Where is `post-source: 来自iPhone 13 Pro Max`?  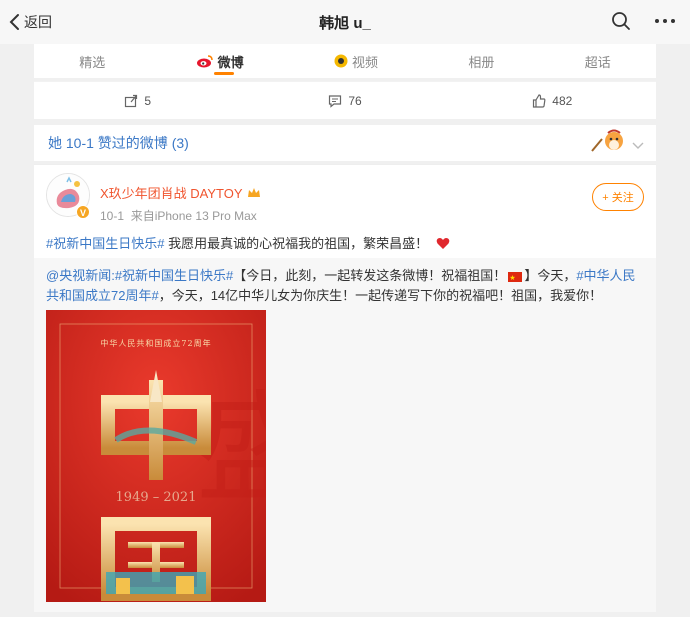 post-source: 来自iPhone 13 Pro Max is located at coordinates (193, 216).